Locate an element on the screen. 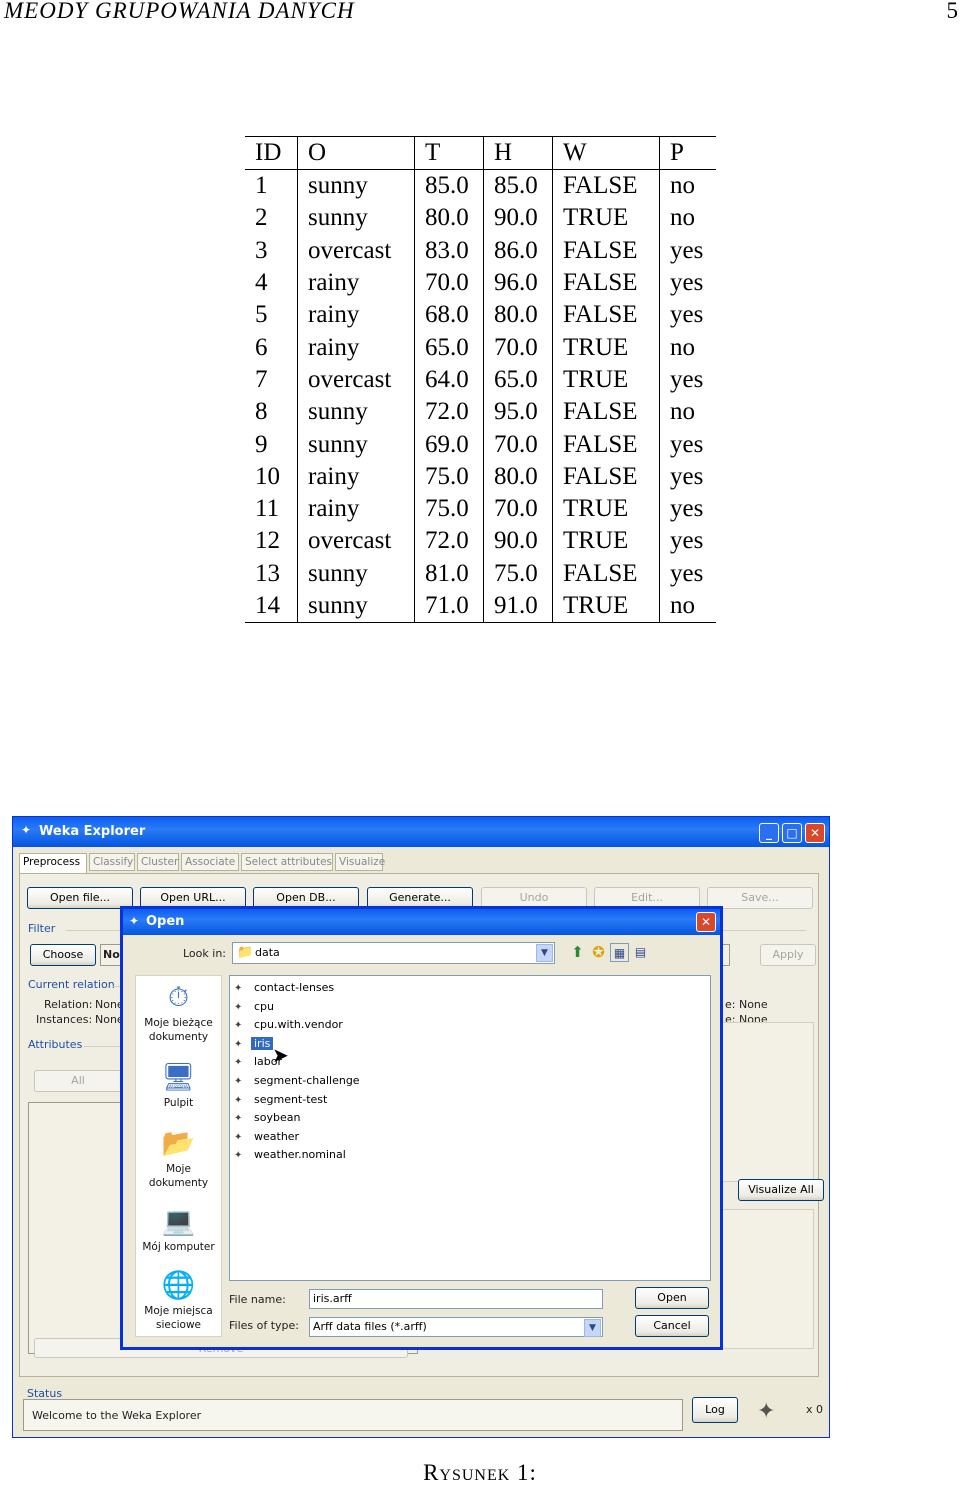  place-label: Moje miejsca sieciowe is located at coordinates (178, 1318).